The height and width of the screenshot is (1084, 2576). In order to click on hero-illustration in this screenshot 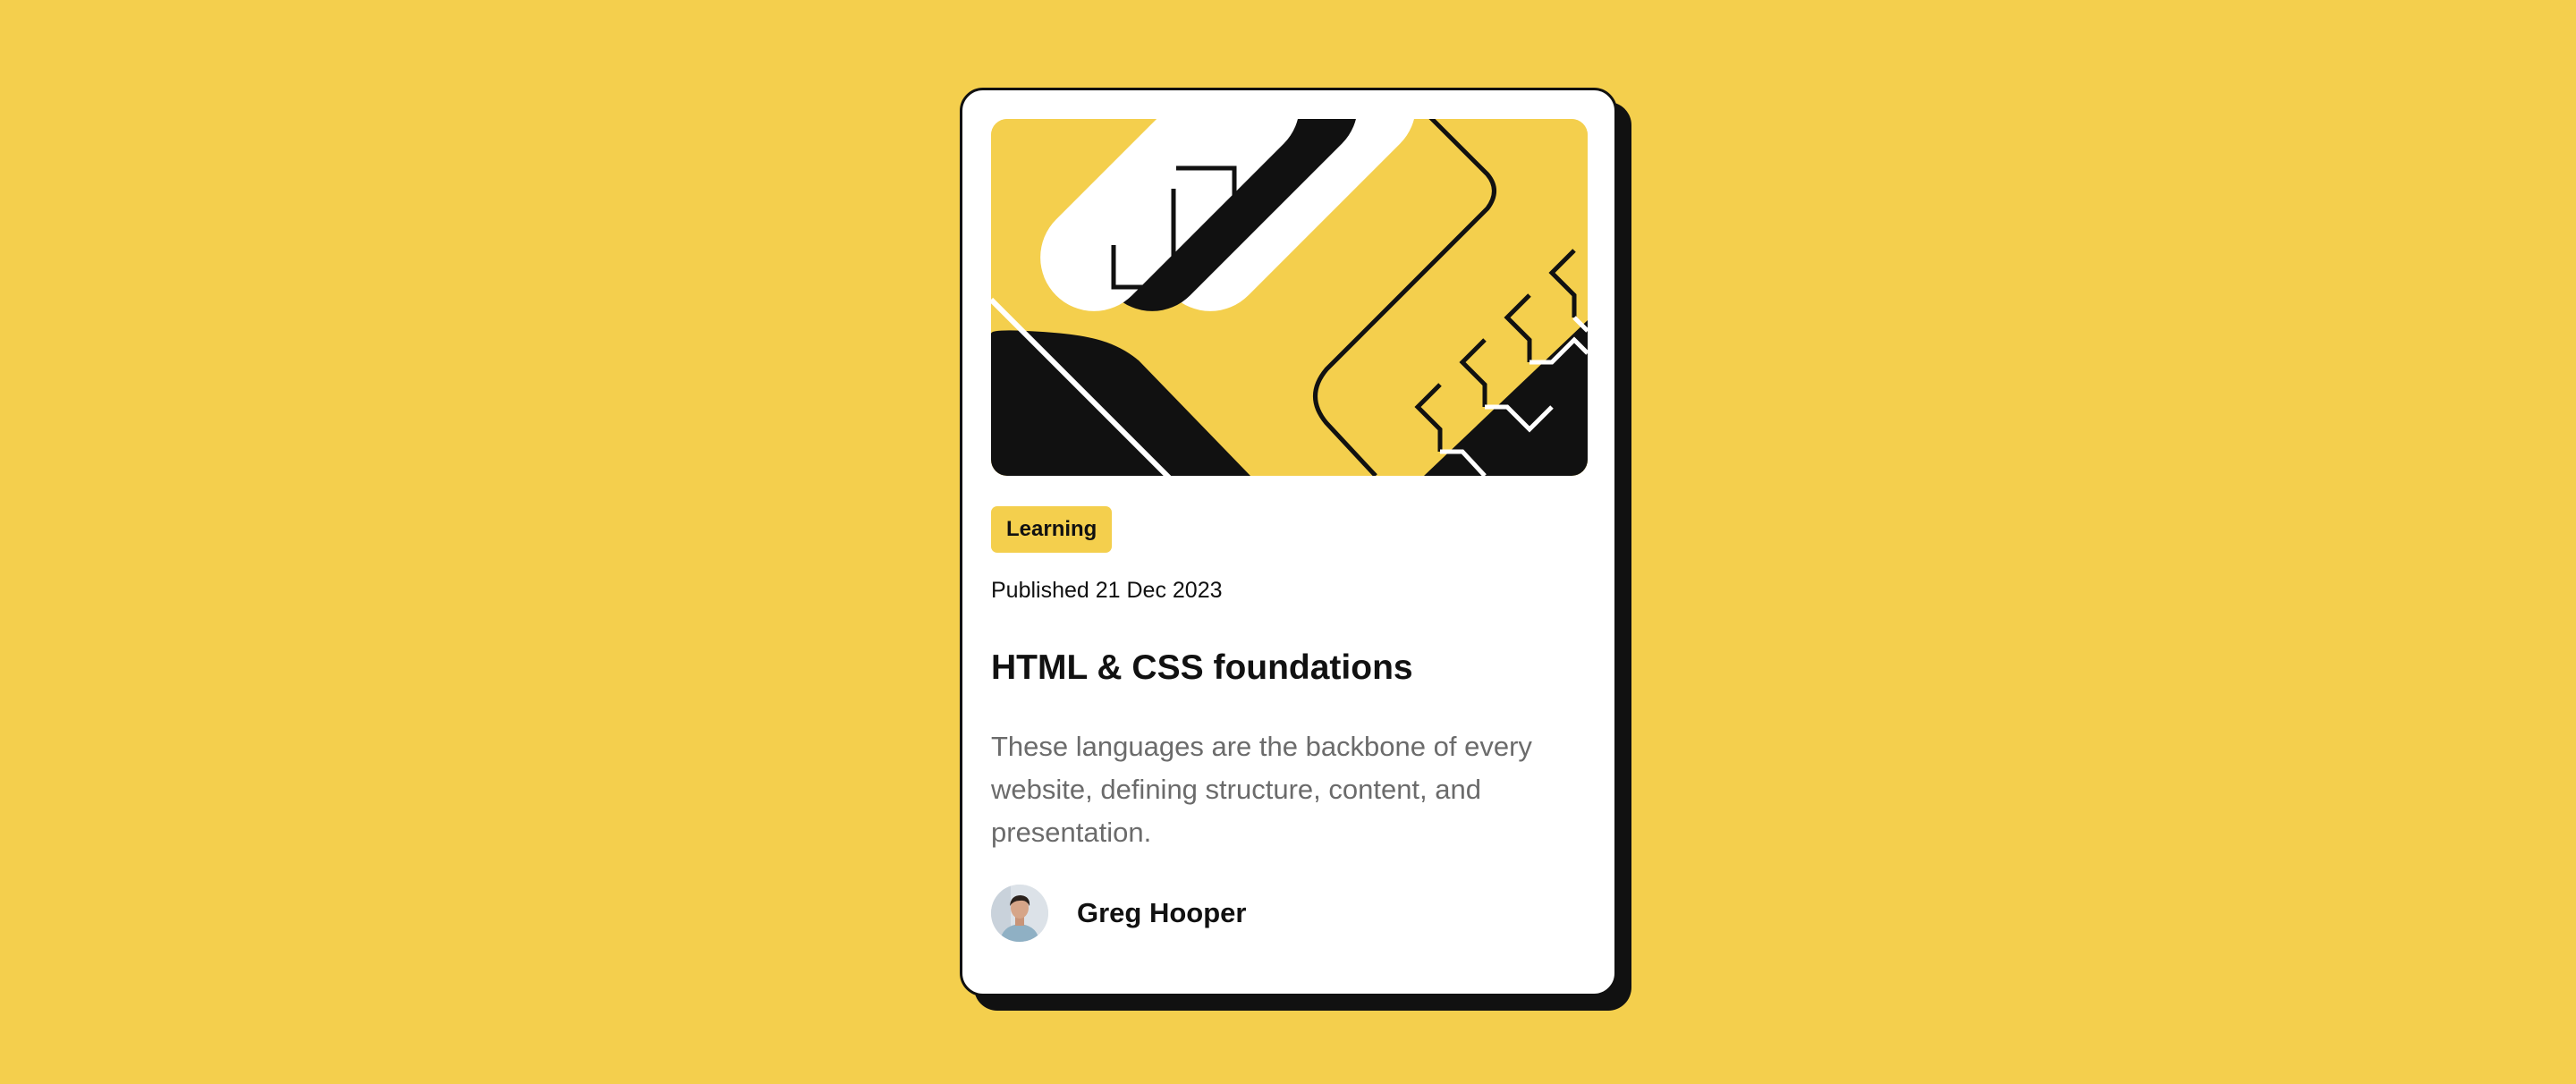, I will do `click(1289, 297)`.